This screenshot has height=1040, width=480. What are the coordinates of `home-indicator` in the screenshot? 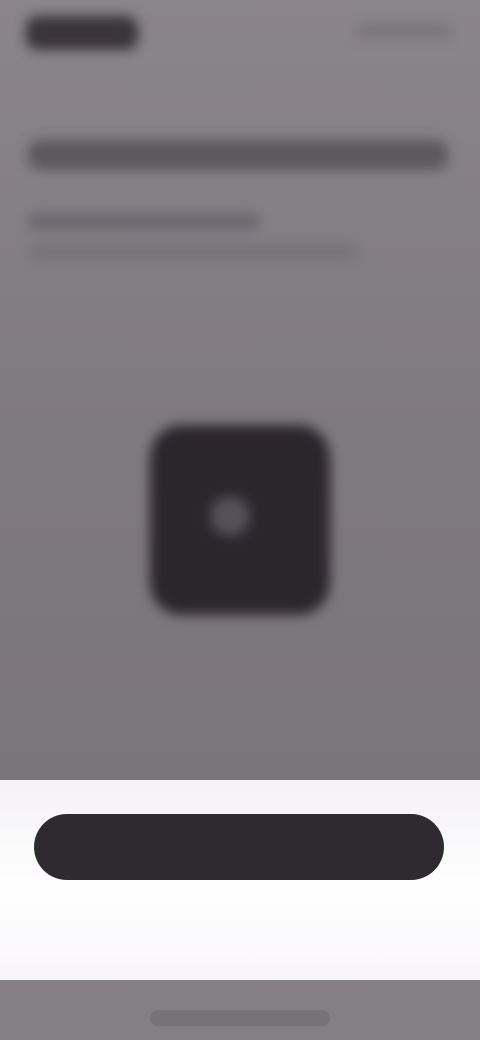 It's located at (240, 1018).